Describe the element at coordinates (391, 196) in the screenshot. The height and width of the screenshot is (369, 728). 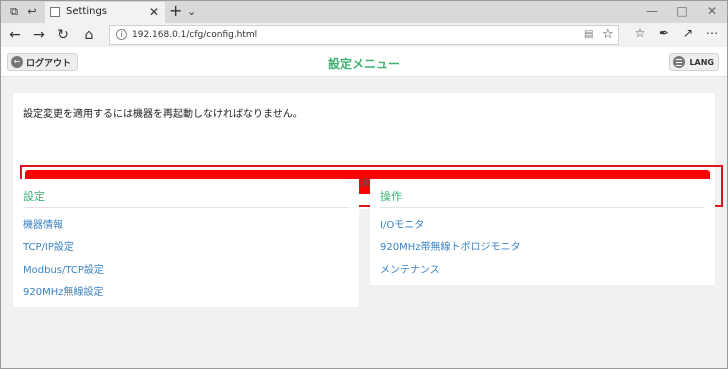
I see `operations-heading: 操作` at that location.